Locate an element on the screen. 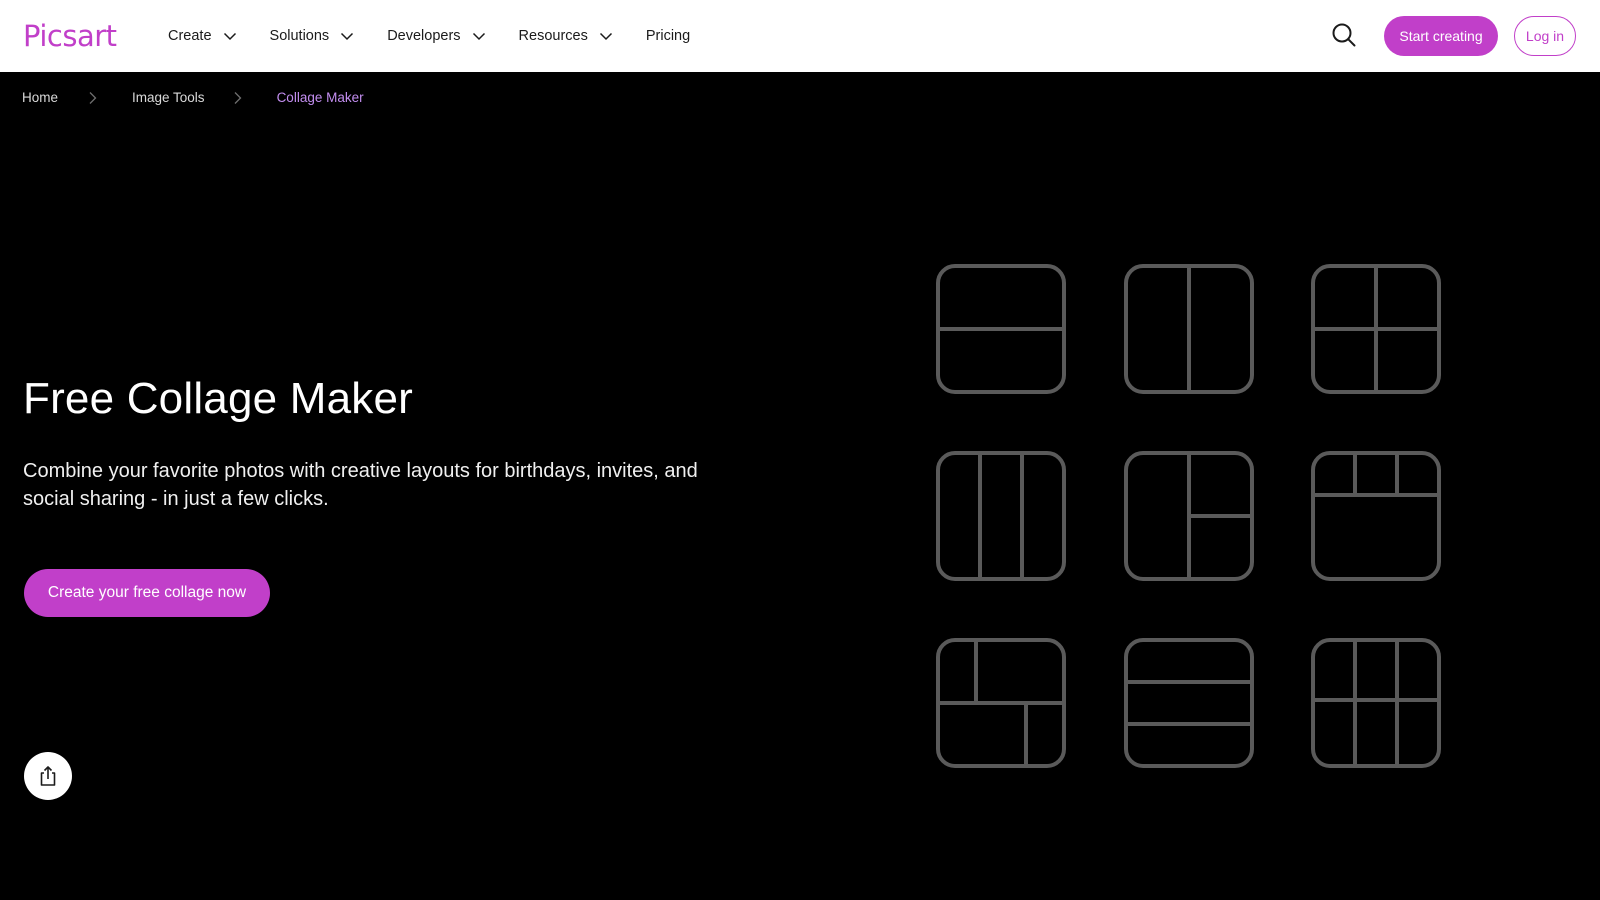 The width and height of the screenshot is (1600, 900). search-icon is located at coordinates (1344, 35).